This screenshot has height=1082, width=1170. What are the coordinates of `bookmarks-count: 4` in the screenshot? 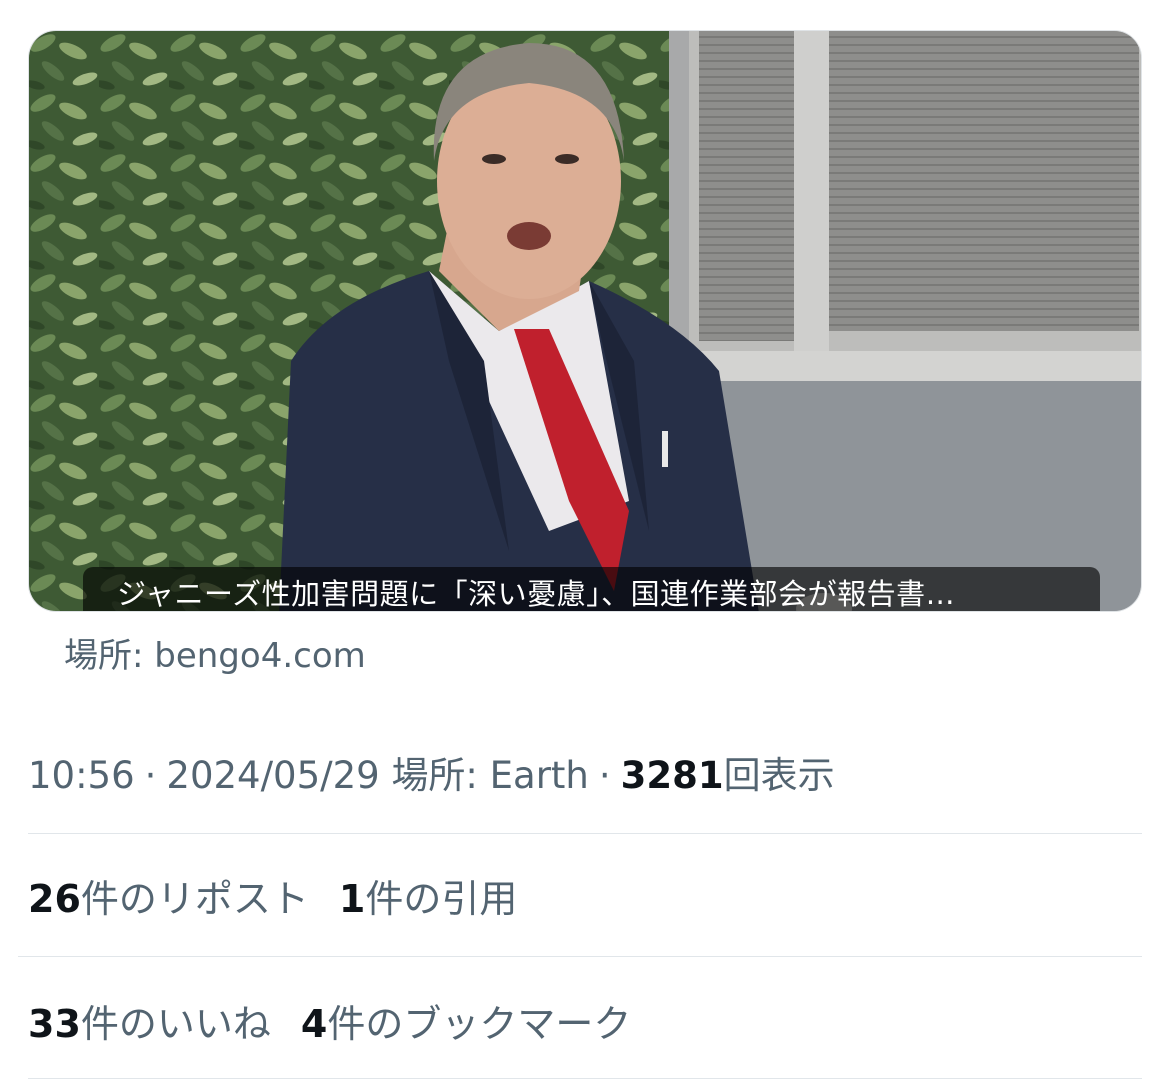 It's located at (314, 1024).